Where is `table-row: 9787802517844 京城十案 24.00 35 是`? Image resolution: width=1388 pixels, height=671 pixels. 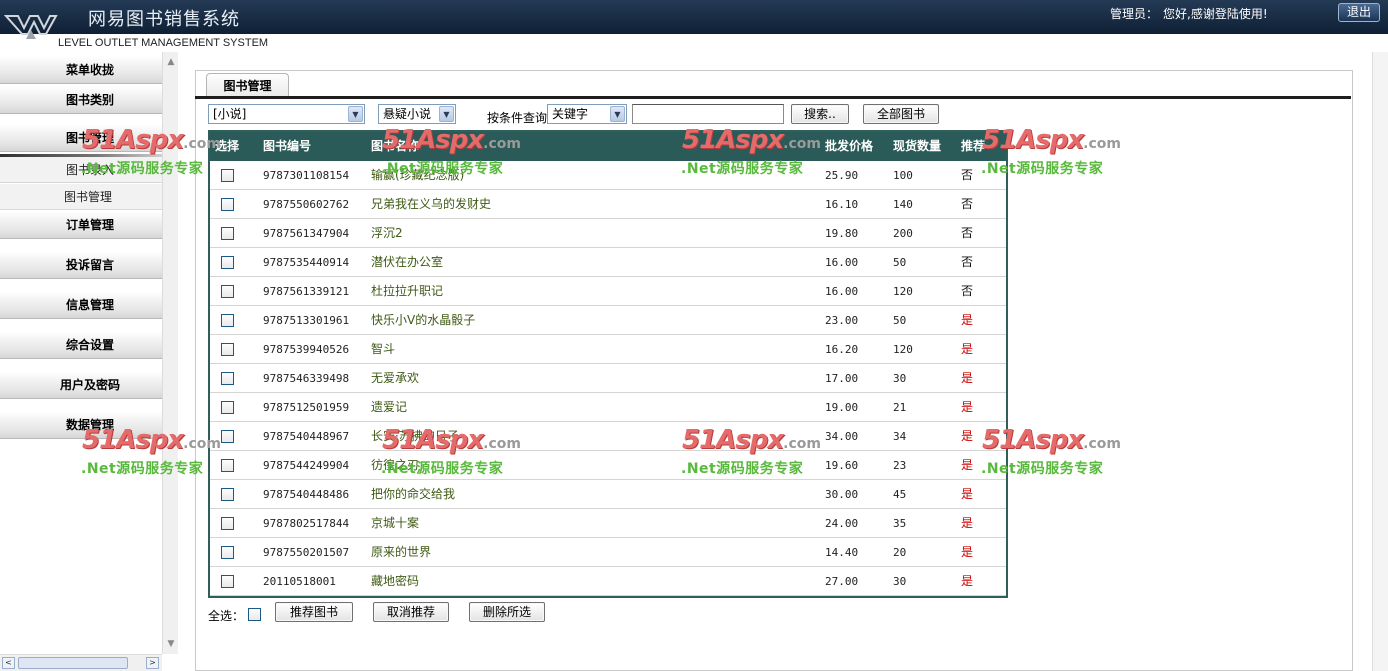
table-row: 9787802517844 京城十案 24.00 35 是 is located at coordinates (608, 523).